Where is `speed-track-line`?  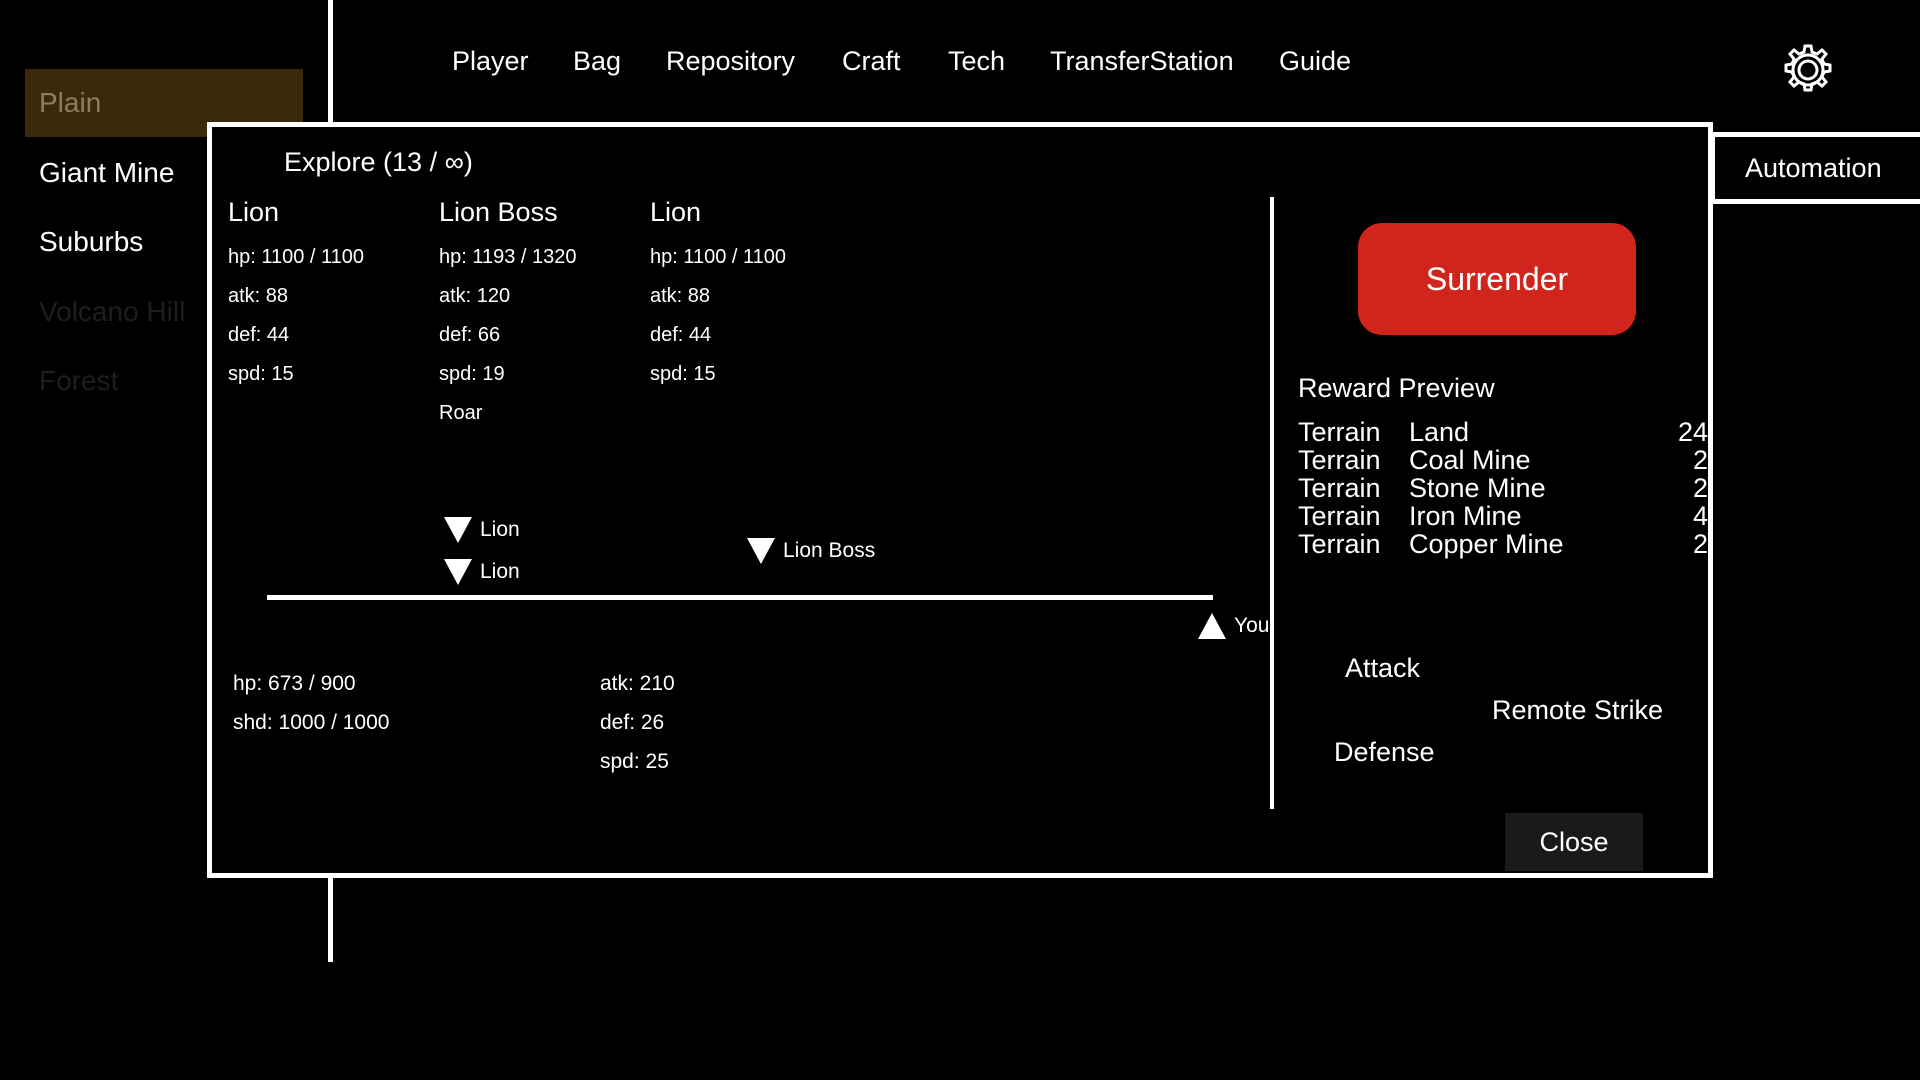 speed-track-line is located at coordinates (740, 597).